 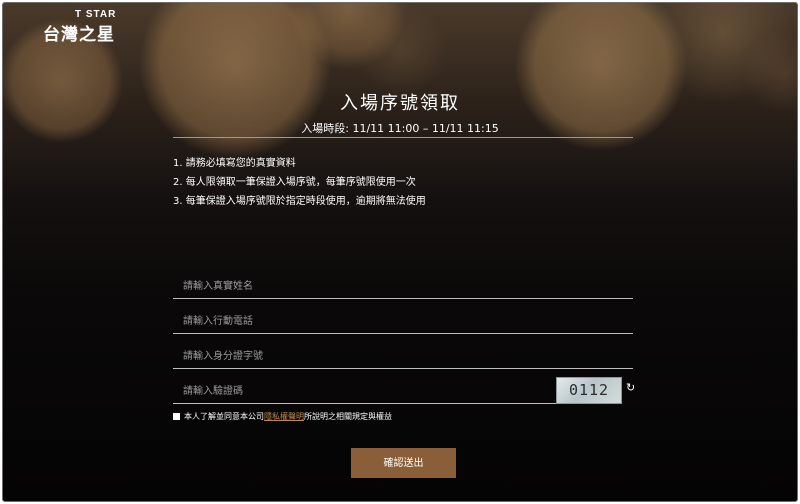 I want to click on phone-field, so click(x=403, y=321).